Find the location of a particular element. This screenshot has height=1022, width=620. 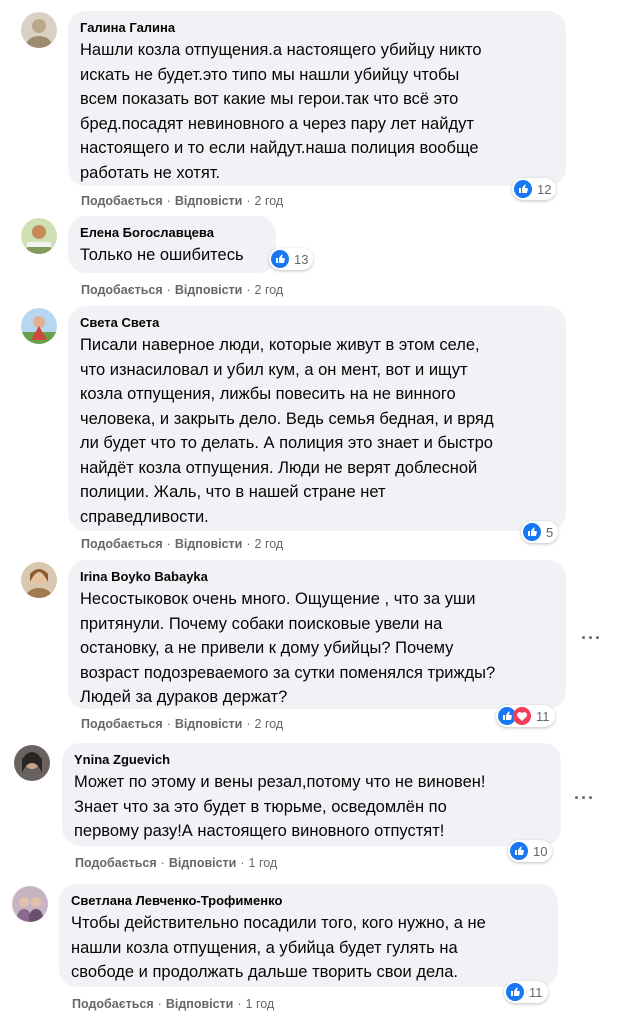

reaction-summary: 13 is located at coordinates (291, 259).